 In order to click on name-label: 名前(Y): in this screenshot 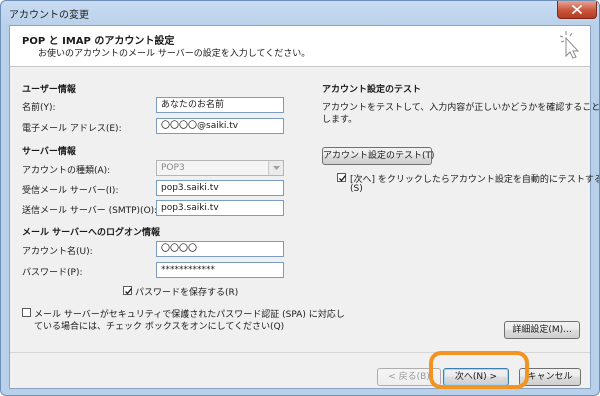, I will do `click(39, 108)`.